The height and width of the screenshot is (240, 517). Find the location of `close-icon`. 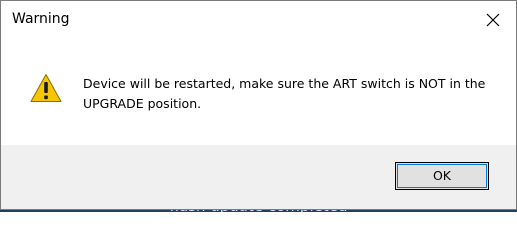

close-icon is located at coordinates (493, 20).